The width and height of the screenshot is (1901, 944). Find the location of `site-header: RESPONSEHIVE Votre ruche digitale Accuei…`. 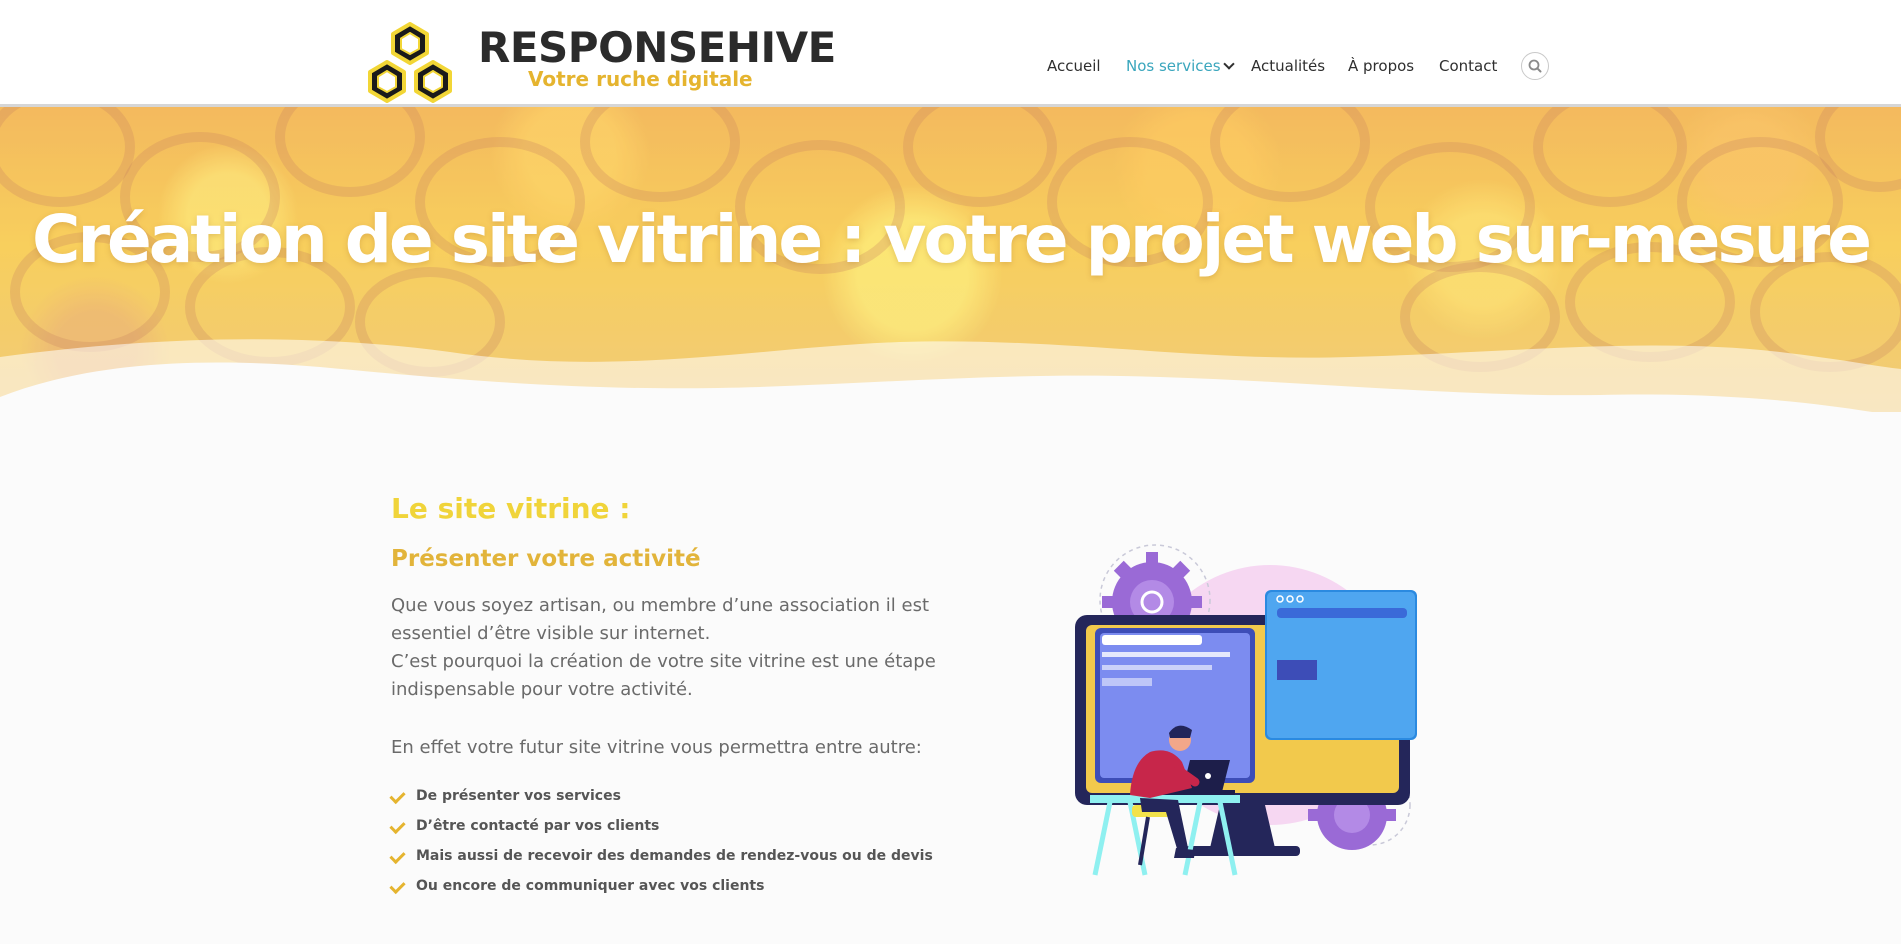

site-header: RESPONSEHIVE Votre ruche digitale Accuei… is located at coordinates (950, 53).